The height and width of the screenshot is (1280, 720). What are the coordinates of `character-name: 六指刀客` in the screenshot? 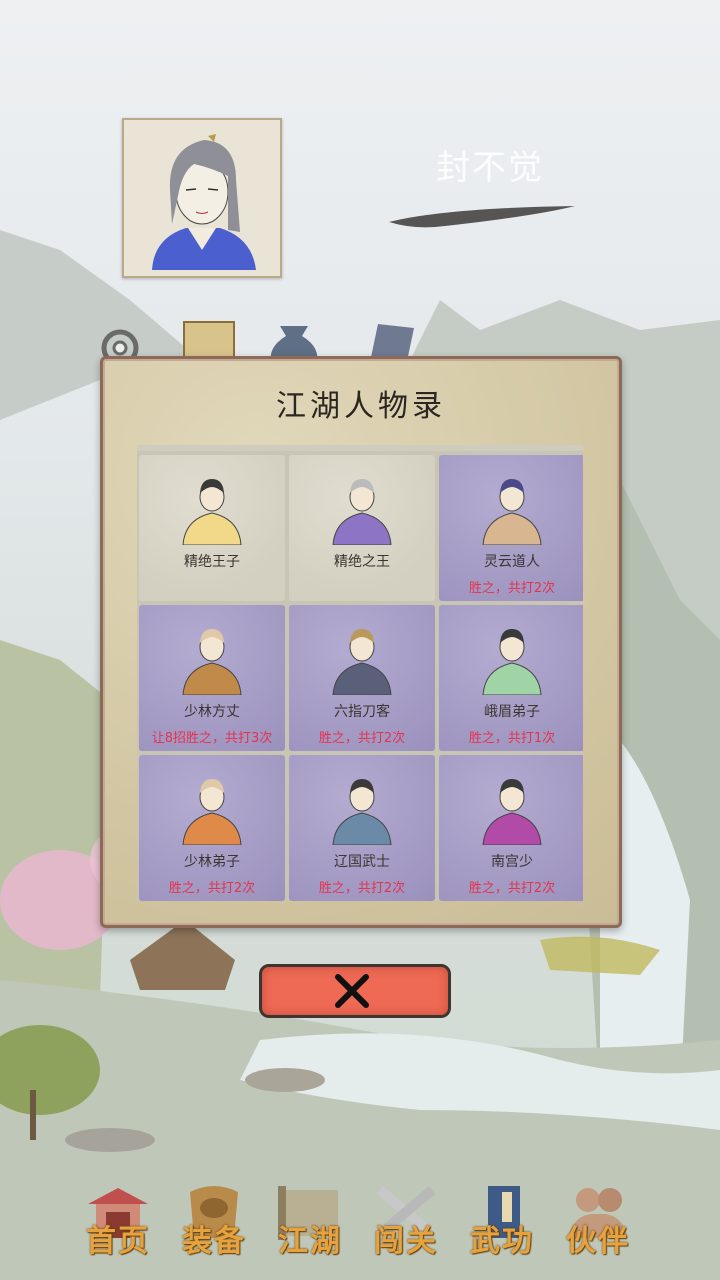 It's located at (362, 712).